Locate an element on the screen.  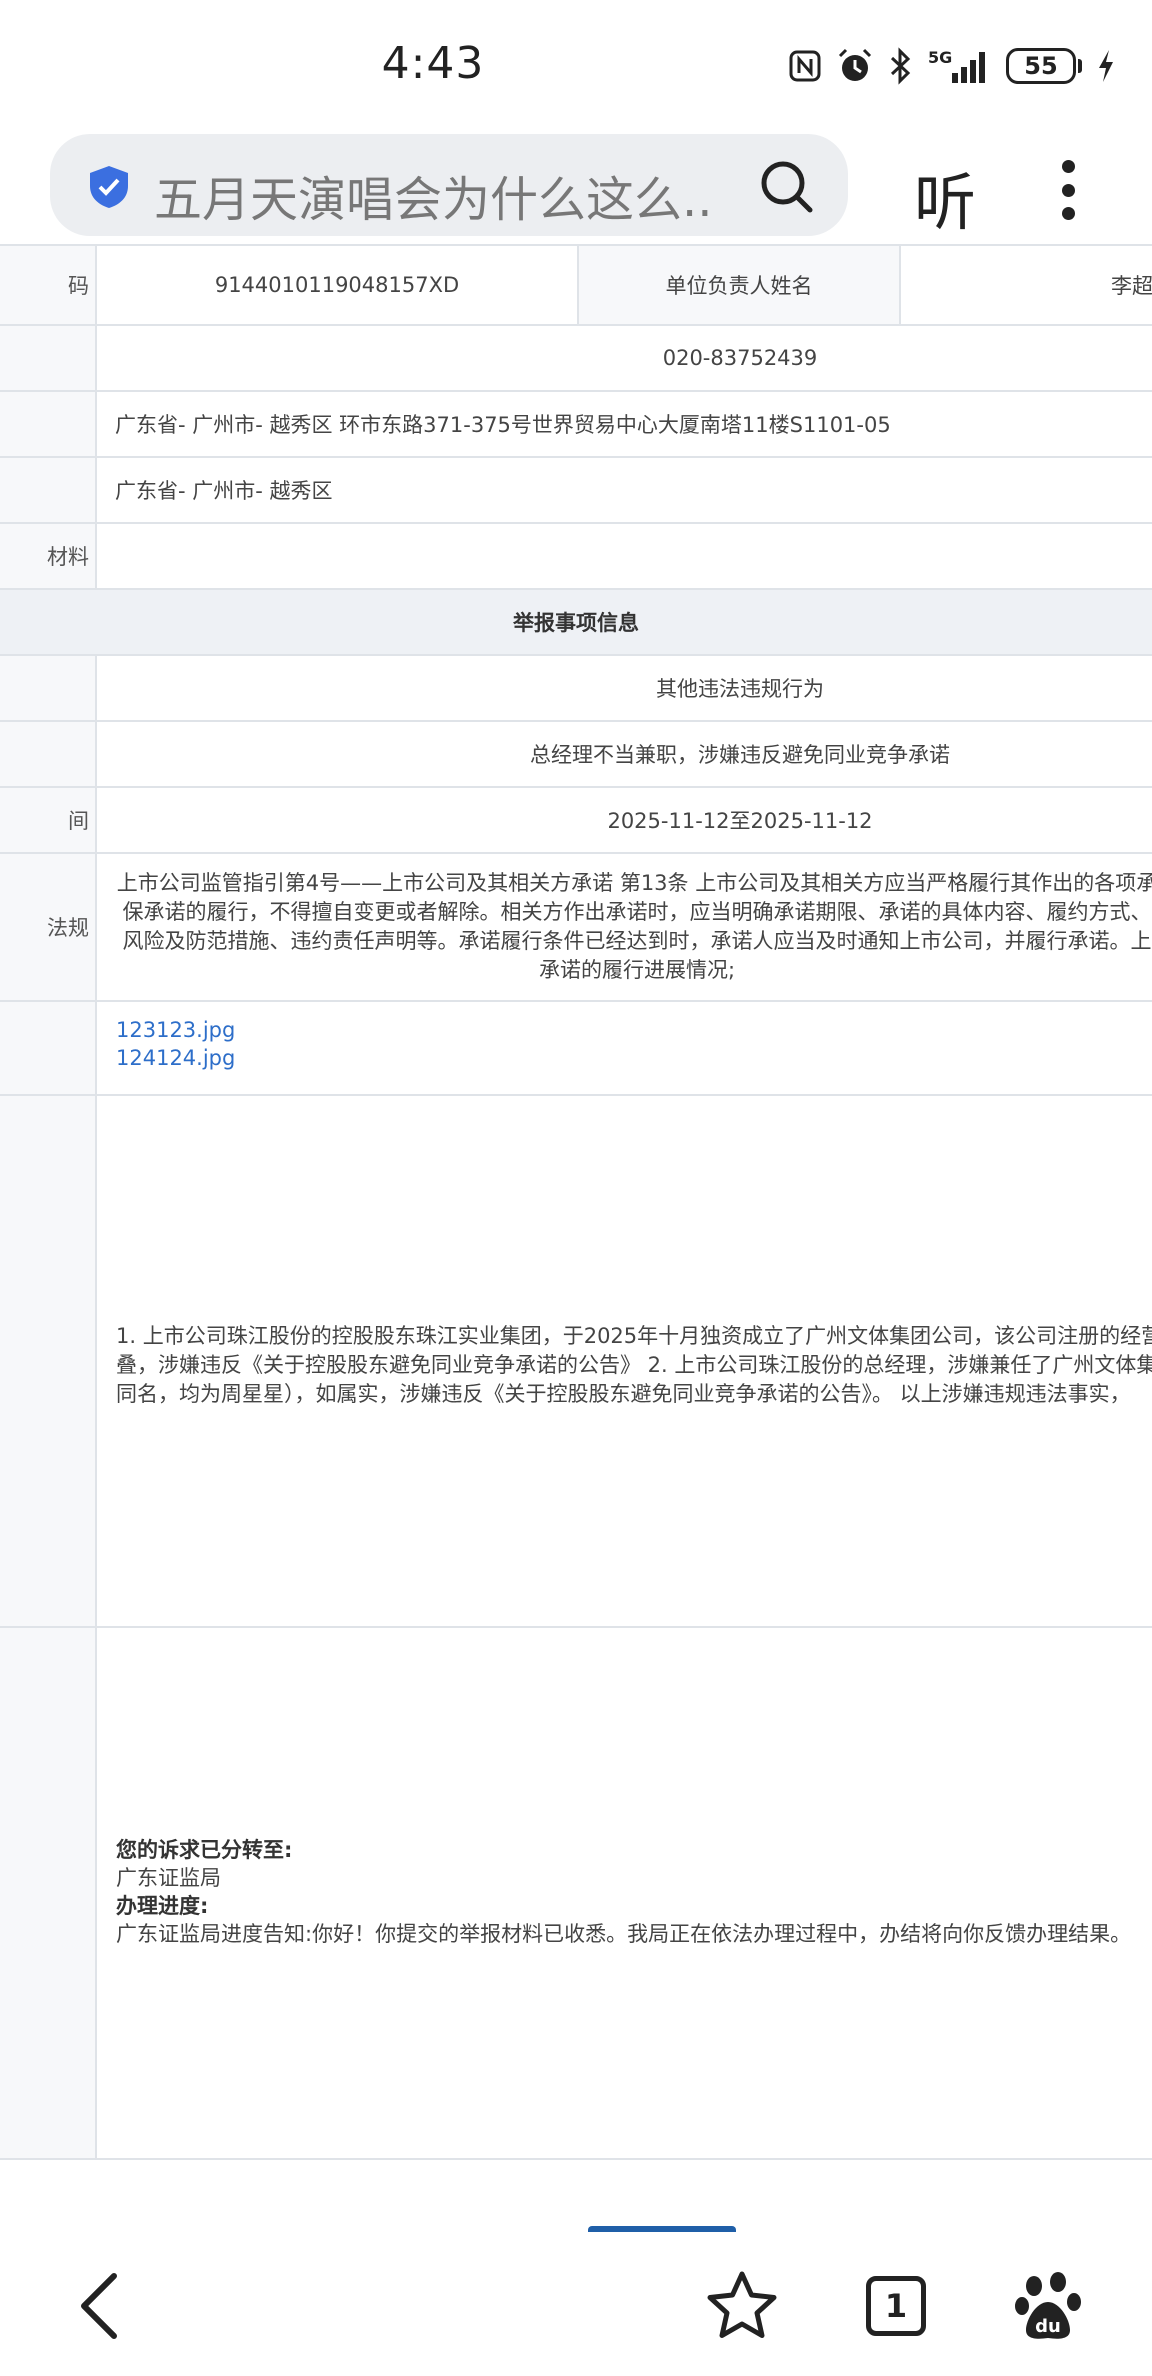
table-row: 其他违法违规行为 is located at coordinates (576, 689).